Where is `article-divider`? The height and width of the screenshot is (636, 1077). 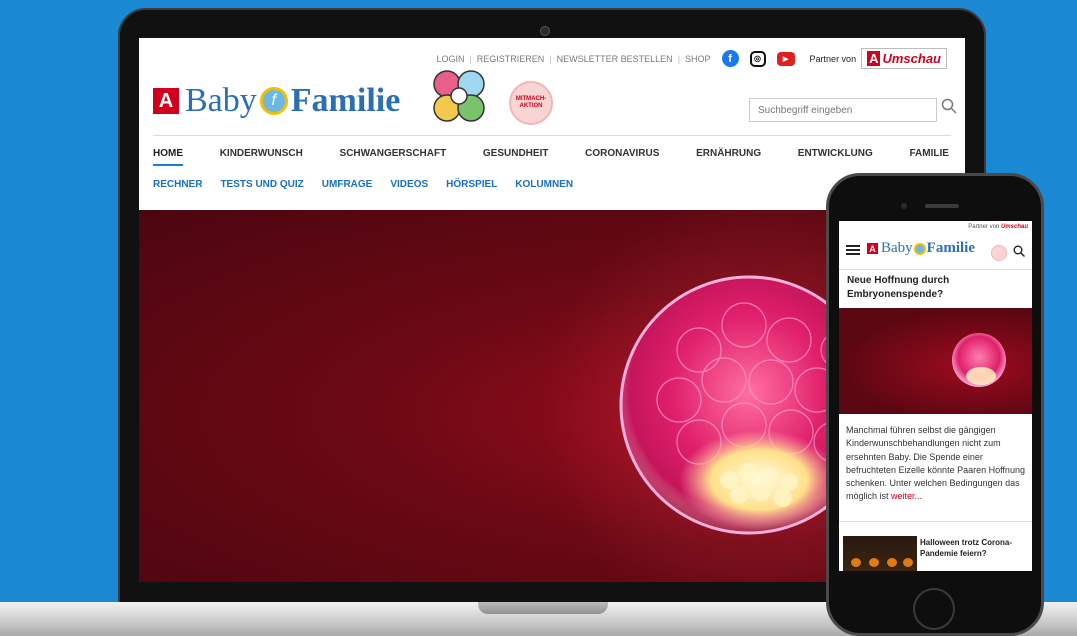
article-divider is located at coordinates (935, 521).